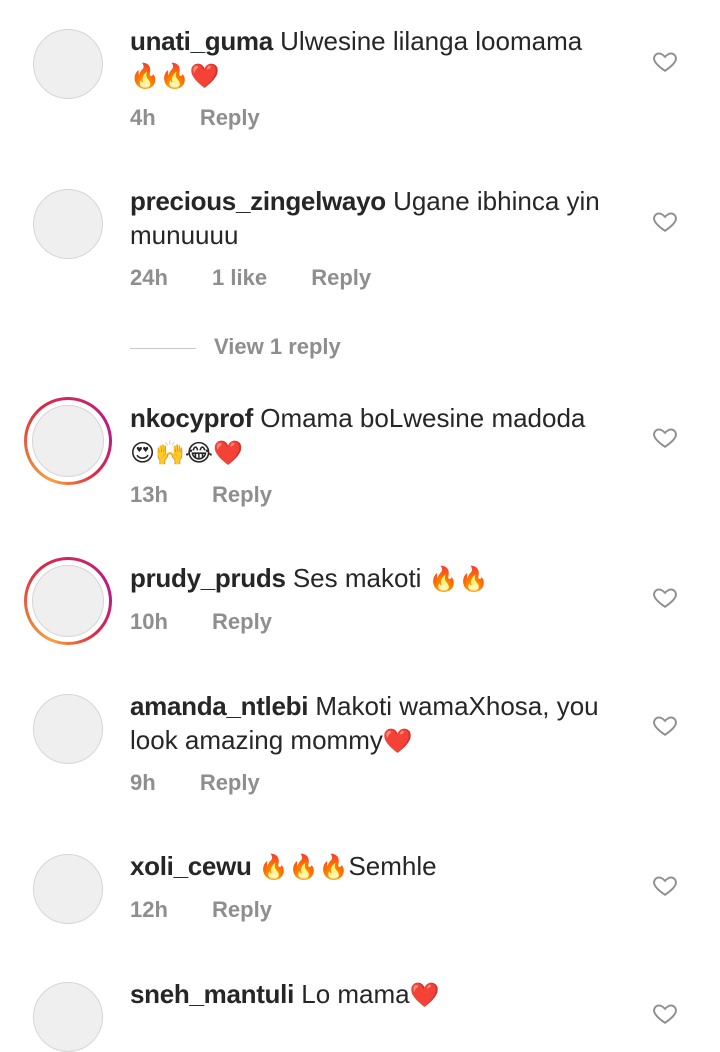 This screenshot has height=1052, width=720. I want to click on comment-time: 24h, so click(149, 277).